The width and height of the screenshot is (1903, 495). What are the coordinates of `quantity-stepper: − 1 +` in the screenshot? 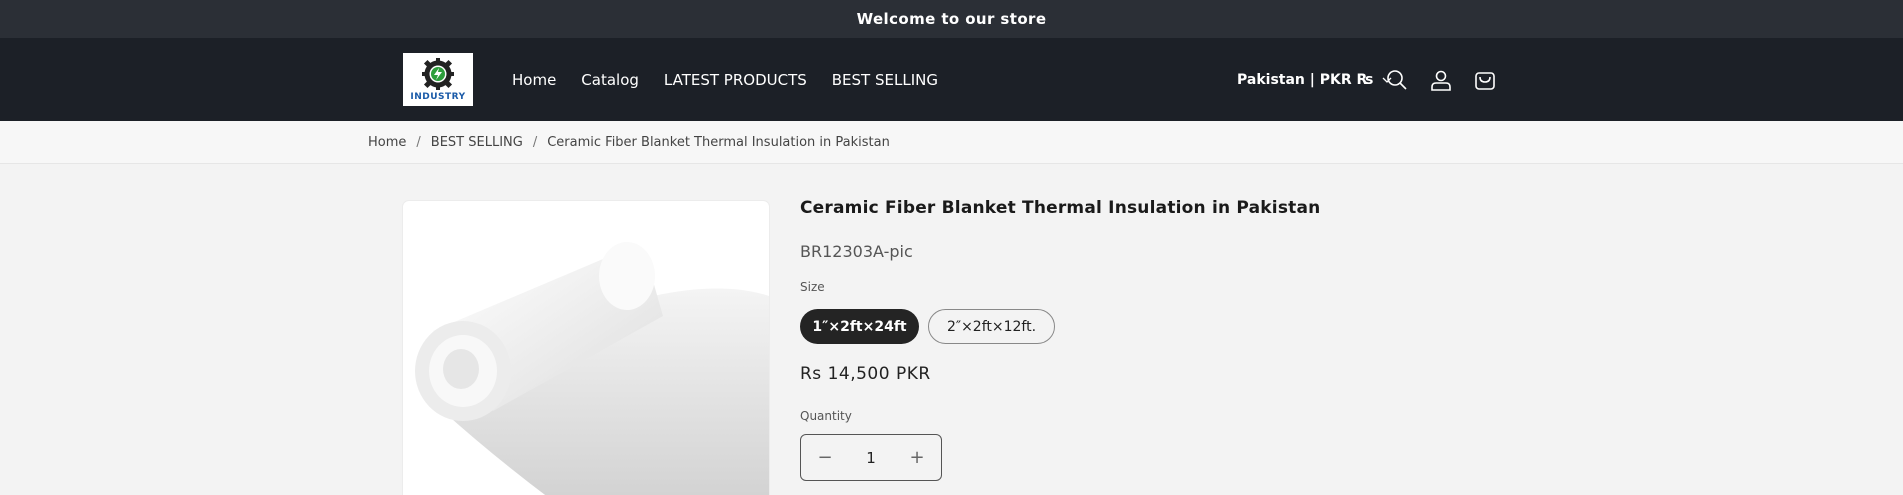 It's located at (871, 457).